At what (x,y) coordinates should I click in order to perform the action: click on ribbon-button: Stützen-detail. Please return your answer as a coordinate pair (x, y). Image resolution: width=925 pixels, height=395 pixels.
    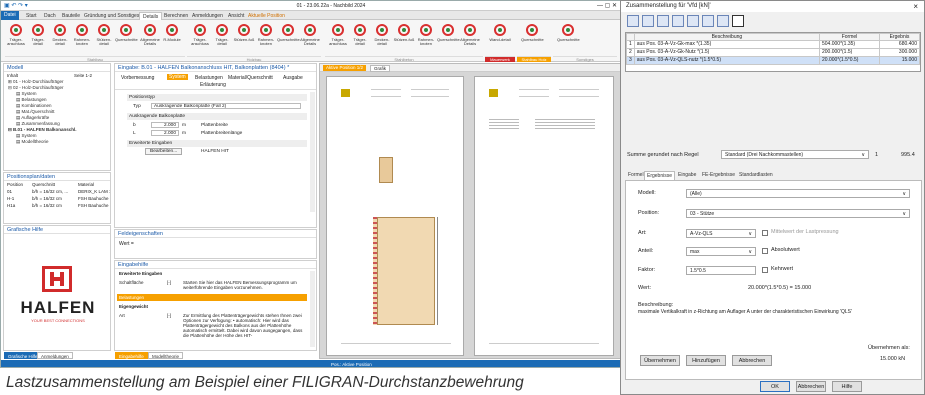
    Looking at the image, I should click on (104, 39).